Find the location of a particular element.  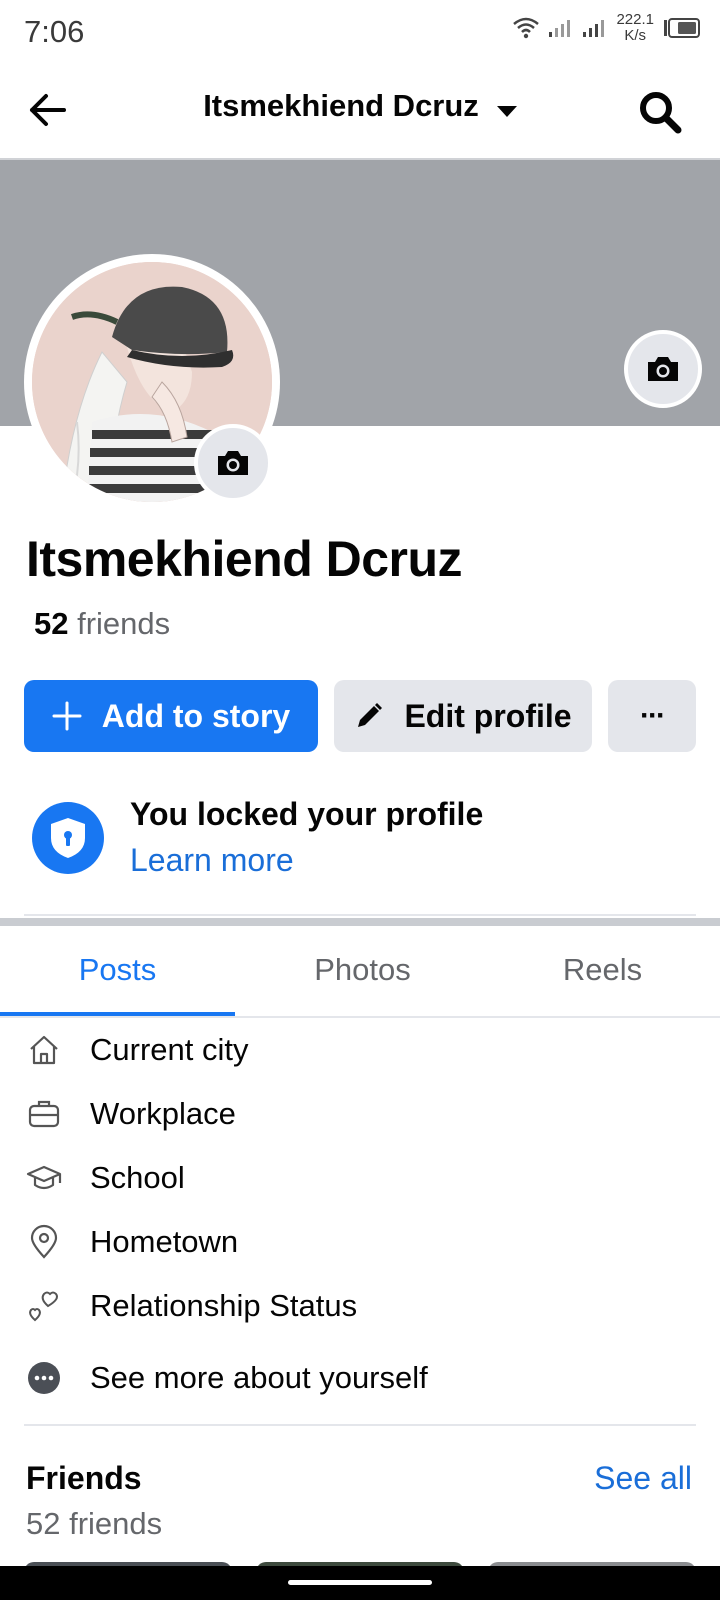

edit-profile-button: Edit profile is located at coordinates (463, 716).